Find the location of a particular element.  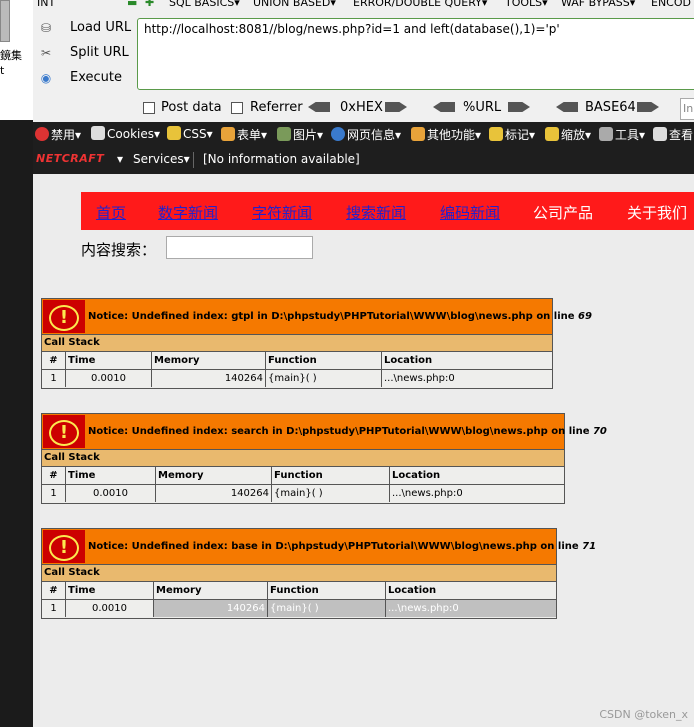

referrer-checkbox is located at coordinates (237, 108).